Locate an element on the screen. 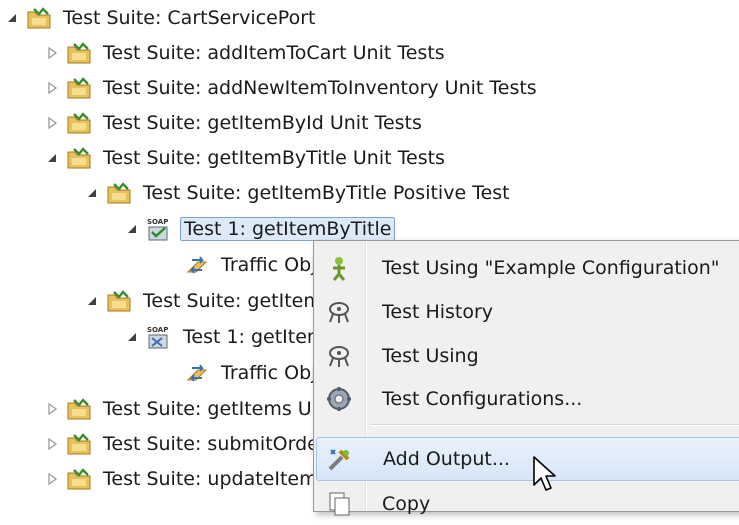 This screenshot has height=525, width=739. tree-row-label: Test Suite: getItemByTitle Positive Test is located at coordinates (326, 193).